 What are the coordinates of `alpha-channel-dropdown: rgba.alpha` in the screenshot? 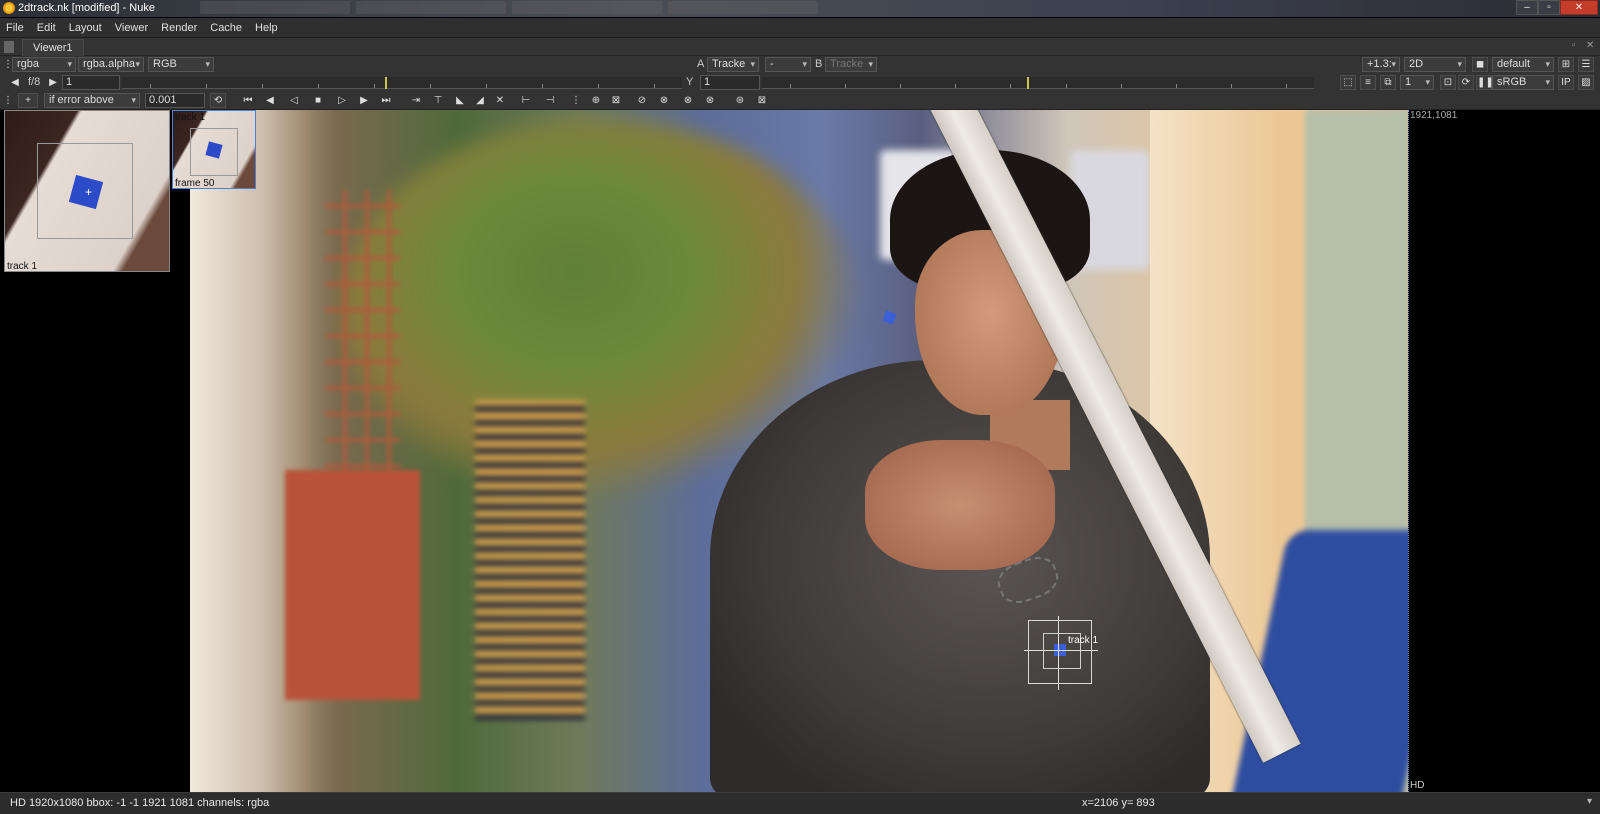 It's located at (111, 64).